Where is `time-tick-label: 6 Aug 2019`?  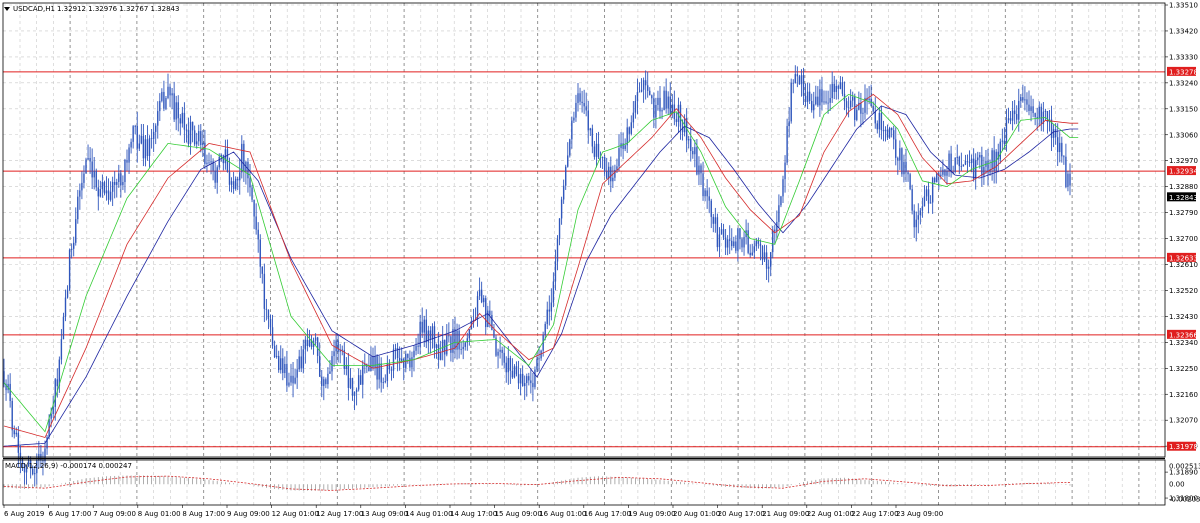
time-tick-label: 6 Aug 2019 is located at coordinates (24, 514).